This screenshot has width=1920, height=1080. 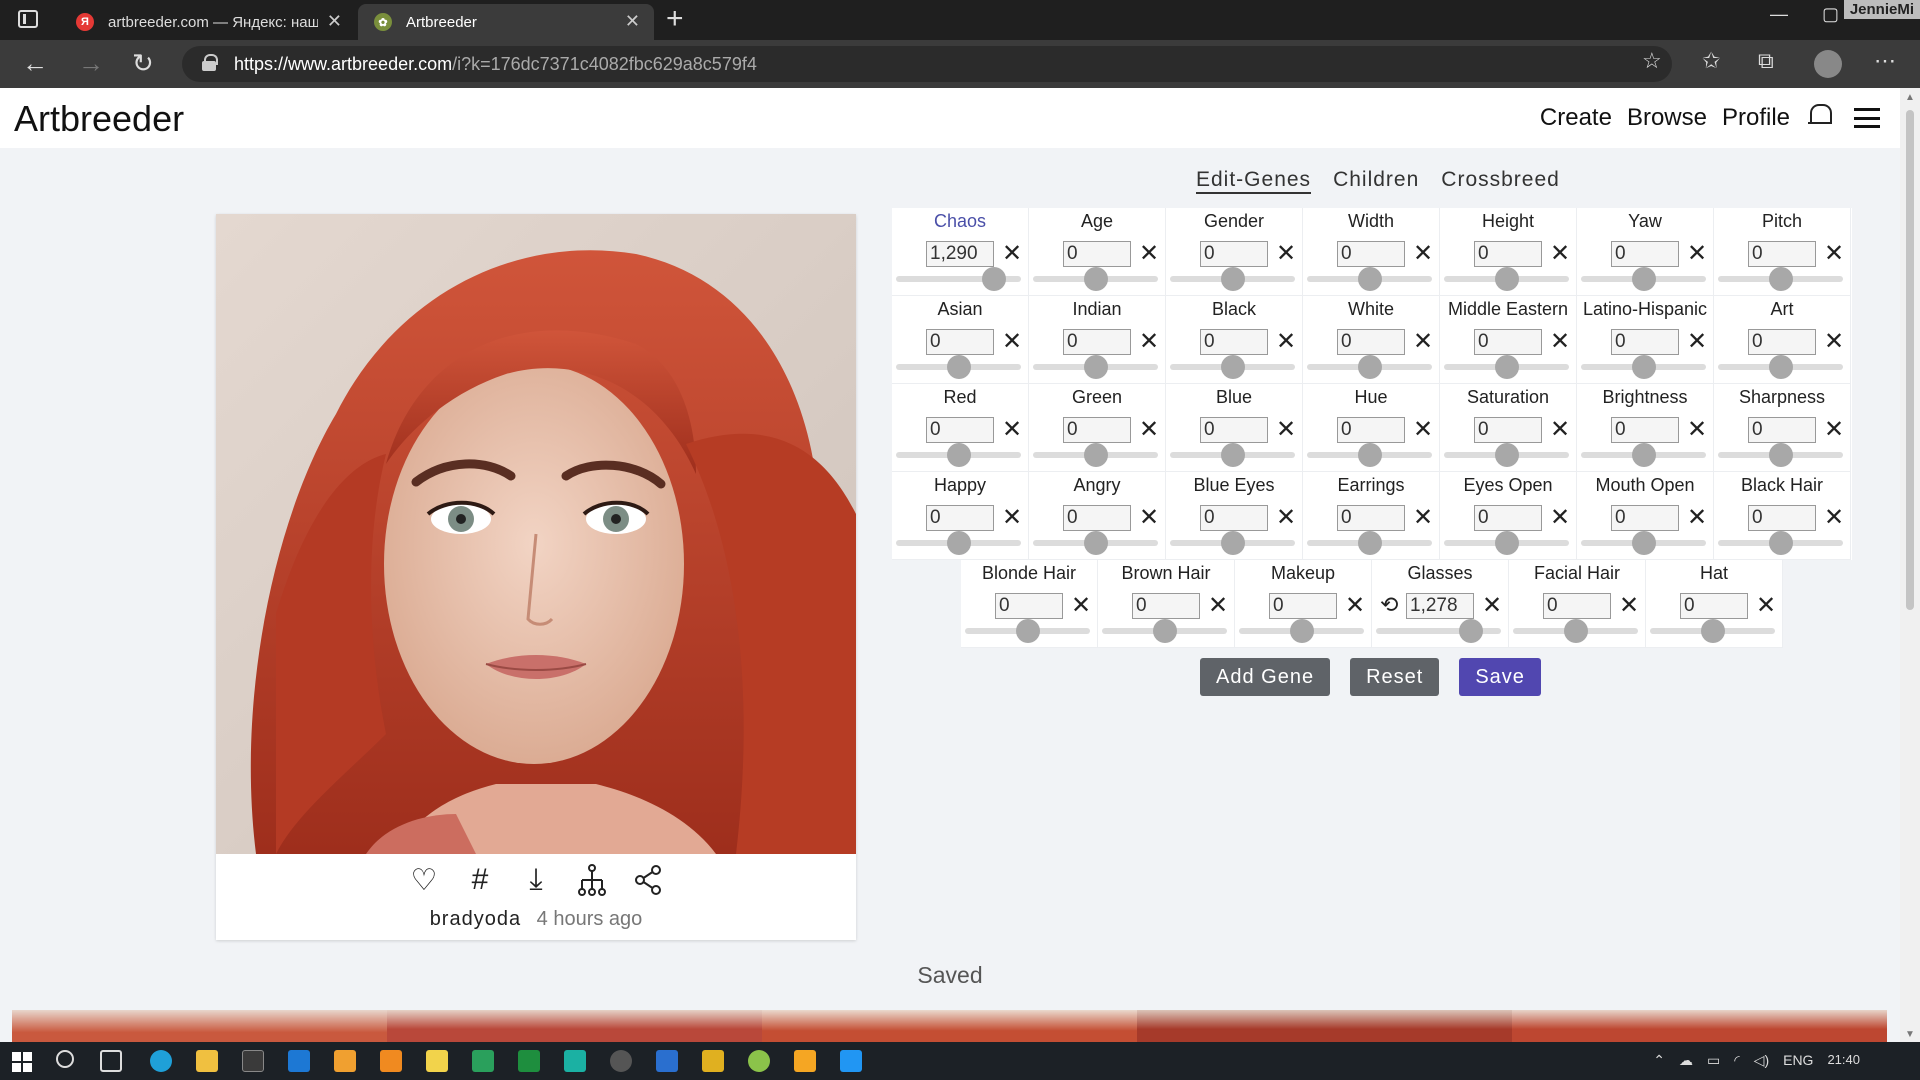 What do you see at coordinates (65, 1059) in the screenshot?
I see `search-icon` at bounding box center [65, 1059].